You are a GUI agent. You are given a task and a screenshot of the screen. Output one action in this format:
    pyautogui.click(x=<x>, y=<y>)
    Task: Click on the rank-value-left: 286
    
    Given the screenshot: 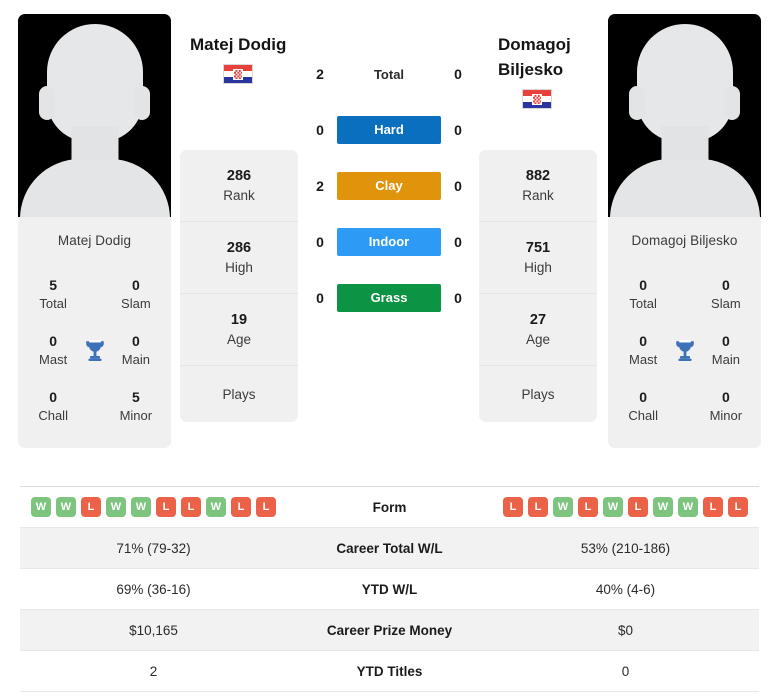 What is the action you would take?
    pyautogui.click(x=239, y=176)
    